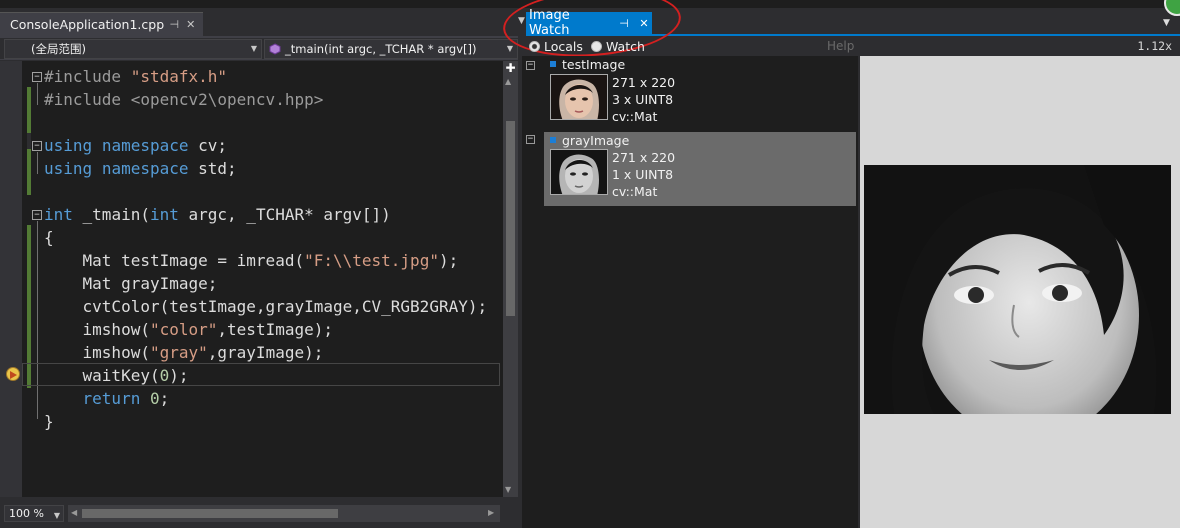 The width and height of the screenshot is (1180, 528). I want to click on help-link: Help, so click(840, 46).